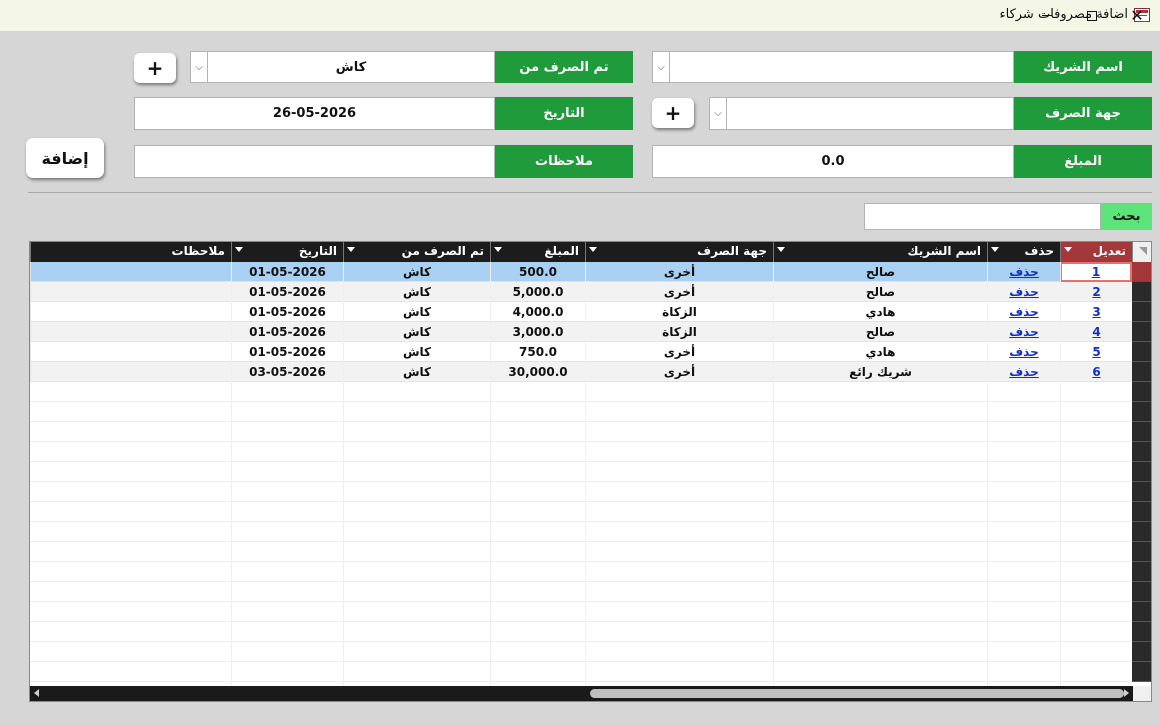 This screenshot has height=725, width=1160. What do you see at coordinates (841, 67) in the screenshot?
I see `partner-name-combo` at bounding box center [841, 67].